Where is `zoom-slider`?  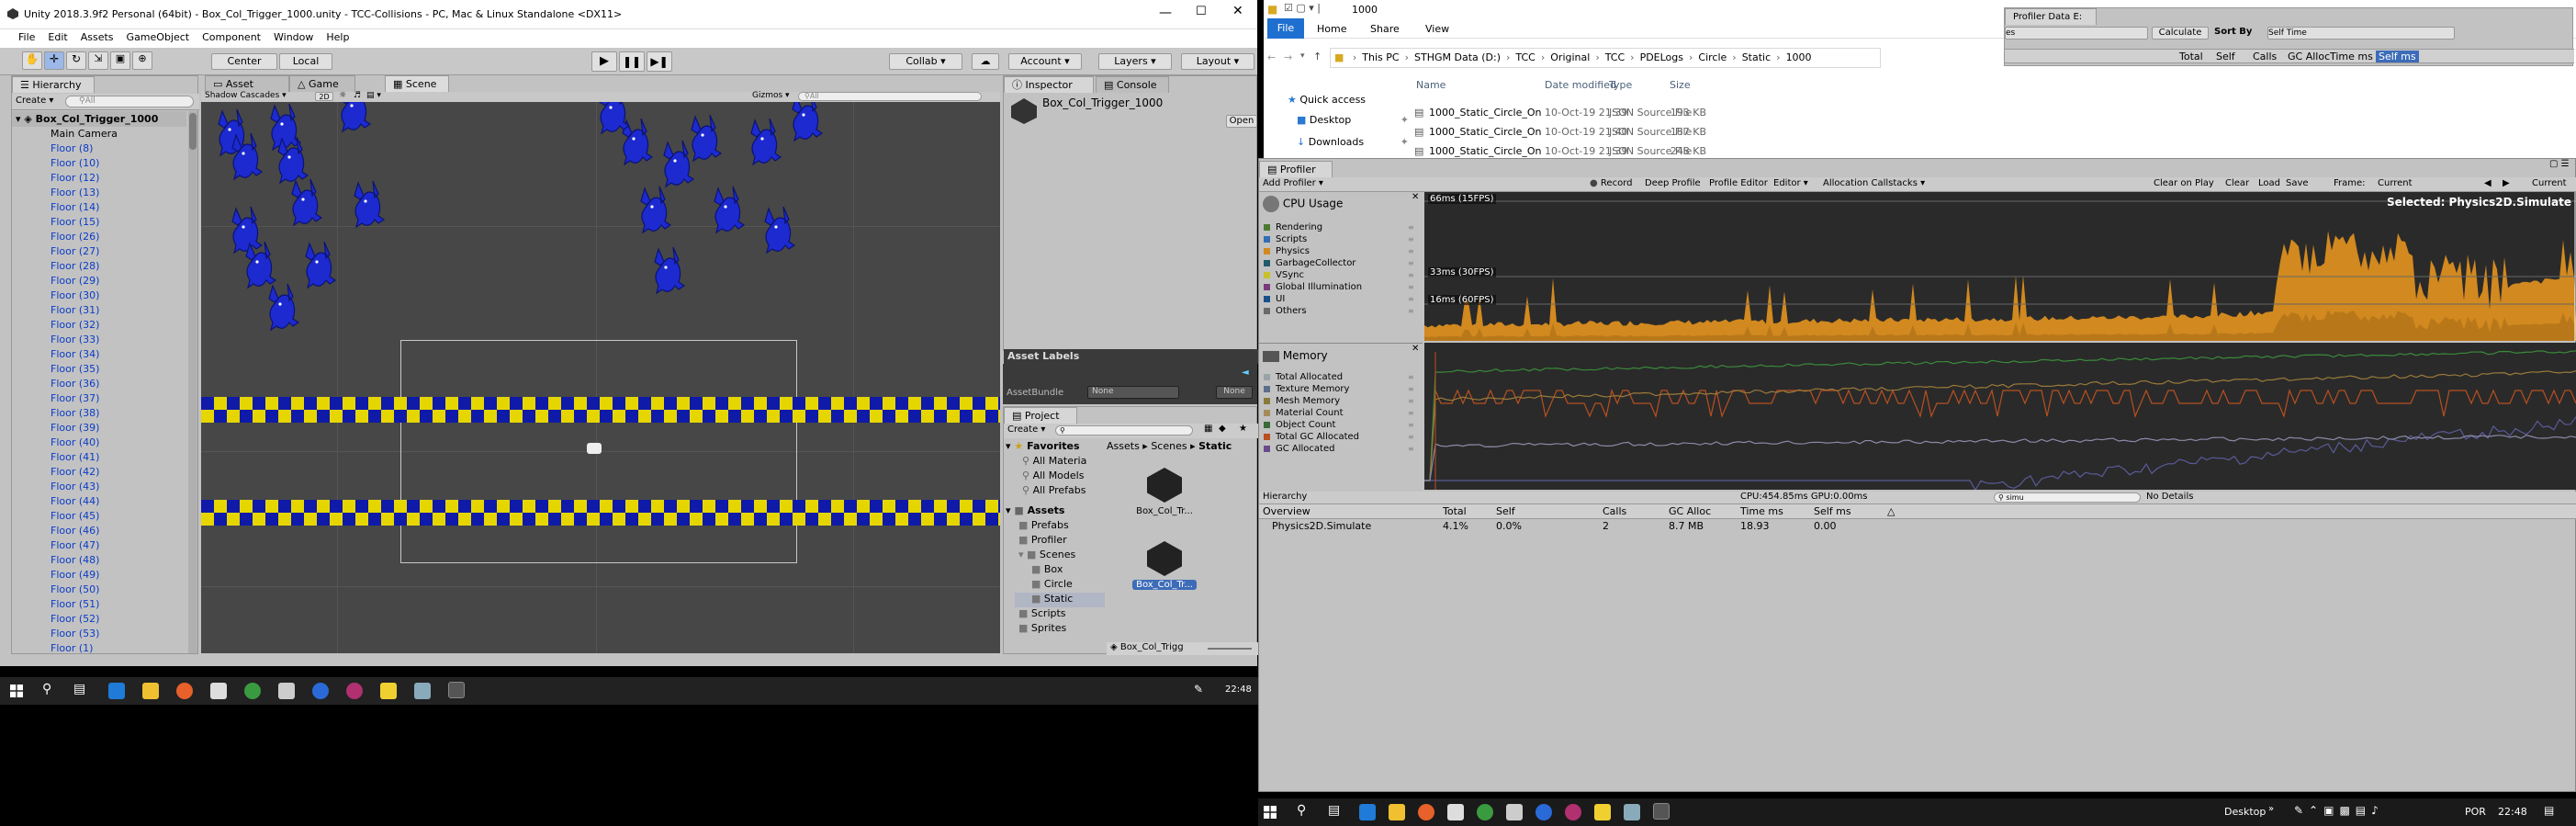
zoom-slider is located at coordinates (1230, 649).